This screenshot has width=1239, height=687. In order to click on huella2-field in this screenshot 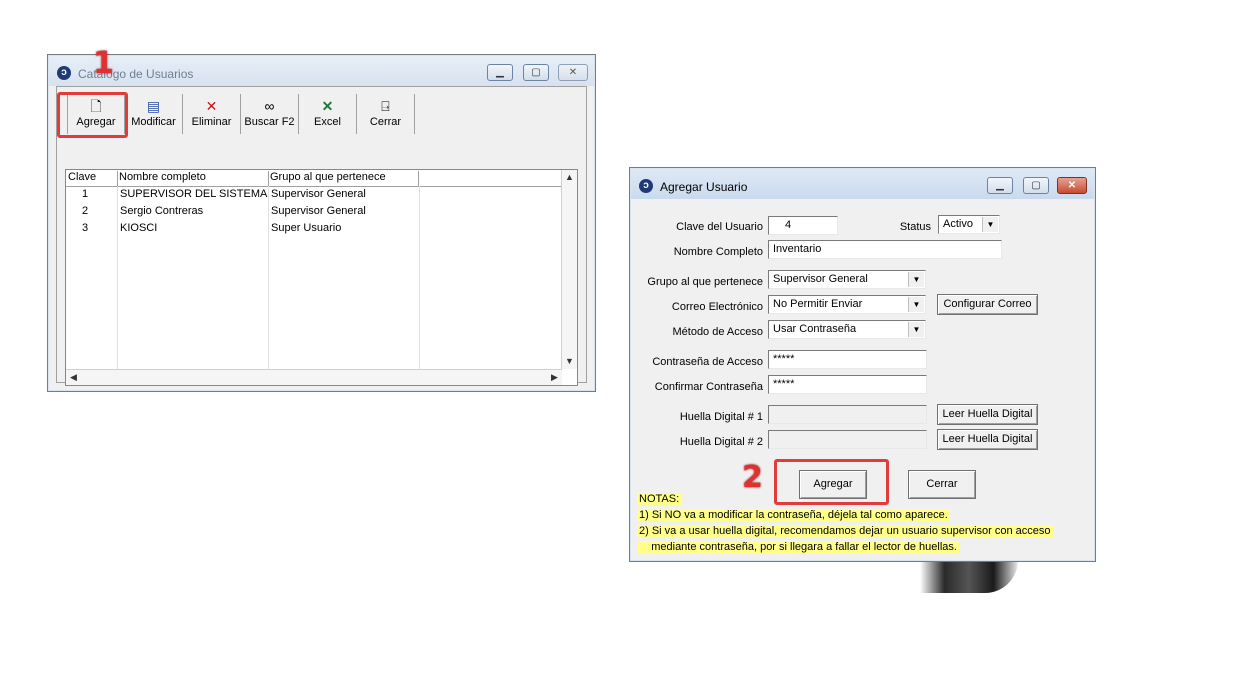, I will do `click(847, 439)`.